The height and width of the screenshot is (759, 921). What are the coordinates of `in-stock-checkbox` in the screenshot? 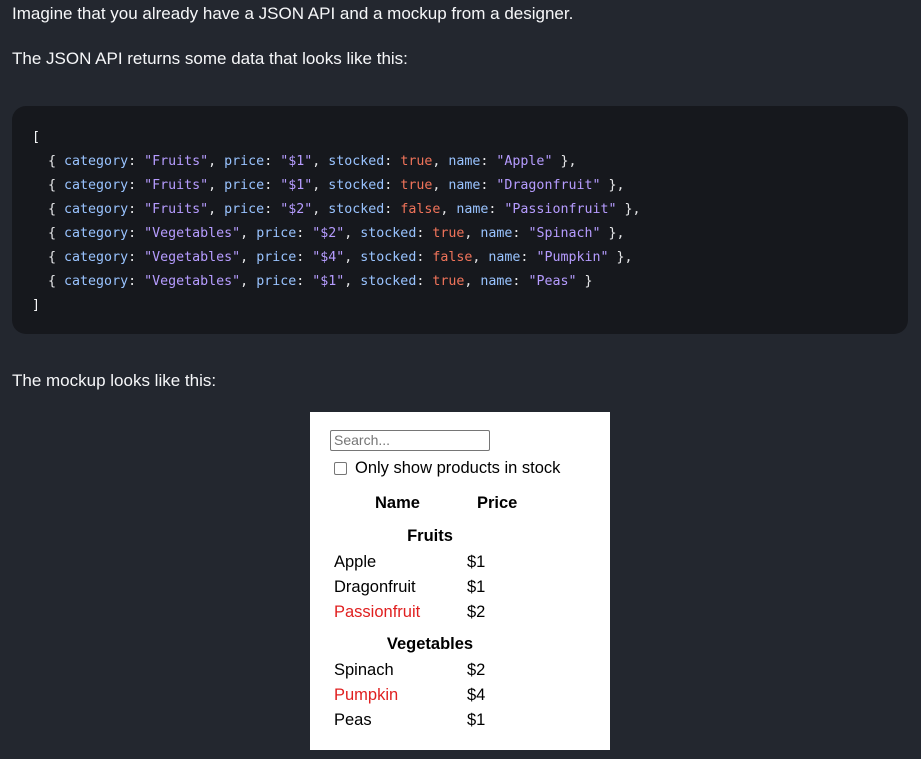 It's located at (340, 468).